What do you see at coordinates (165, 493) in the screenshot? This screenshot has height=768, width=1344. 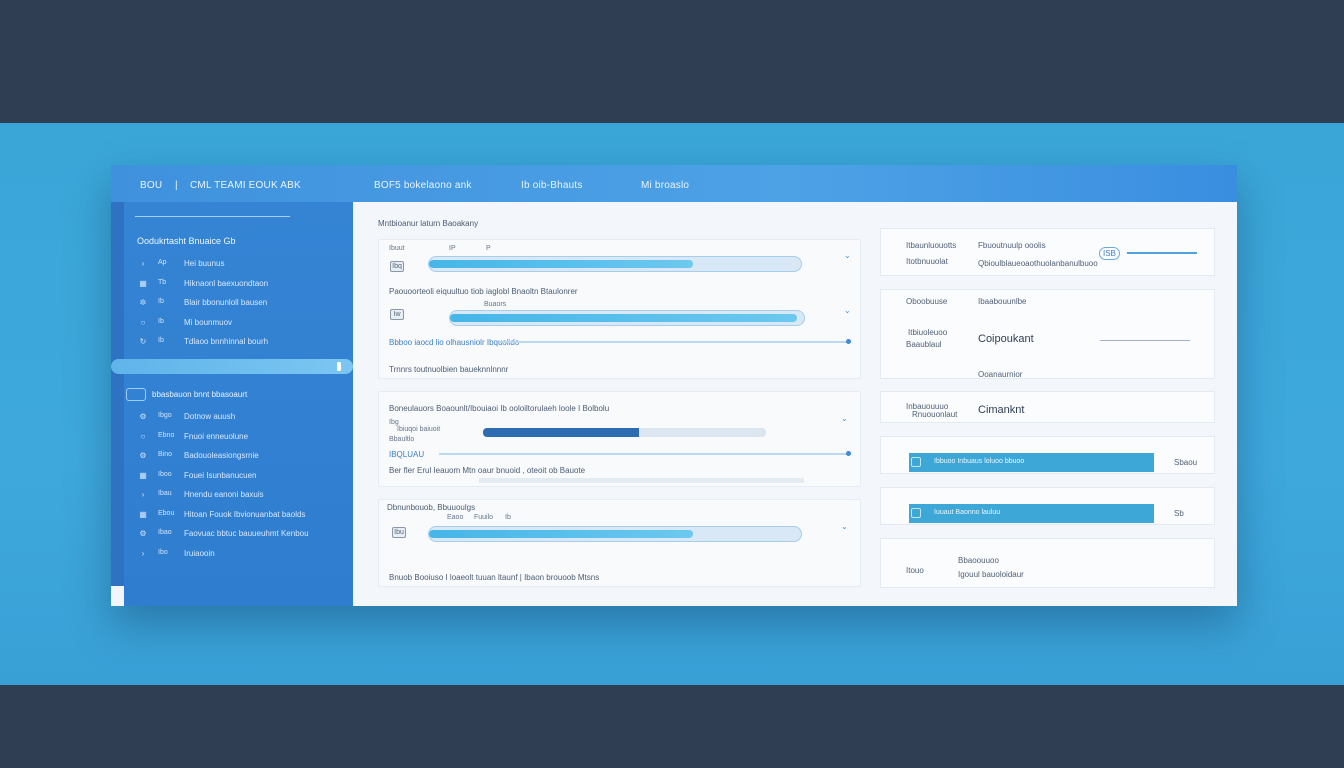 I see `sidebar-item-code: Ibau` at bounding box center [165, 493].